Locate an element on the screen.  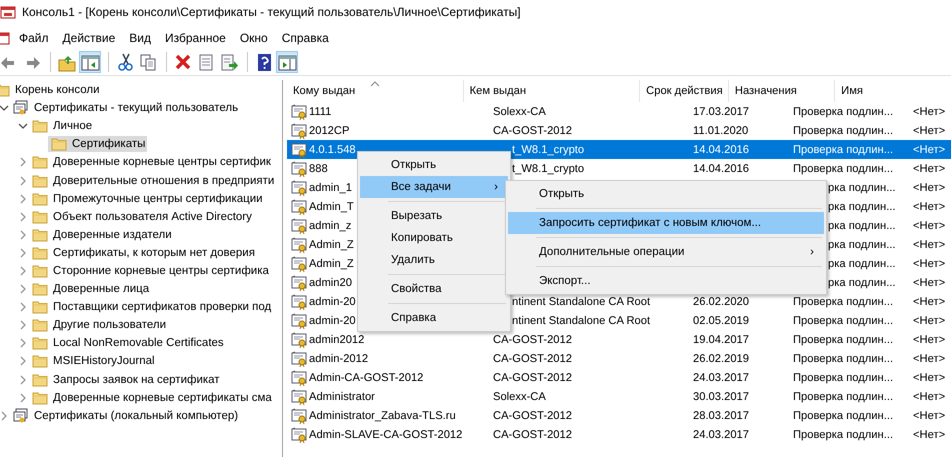
tree-item: Личное is located at coordinates (61, 126).